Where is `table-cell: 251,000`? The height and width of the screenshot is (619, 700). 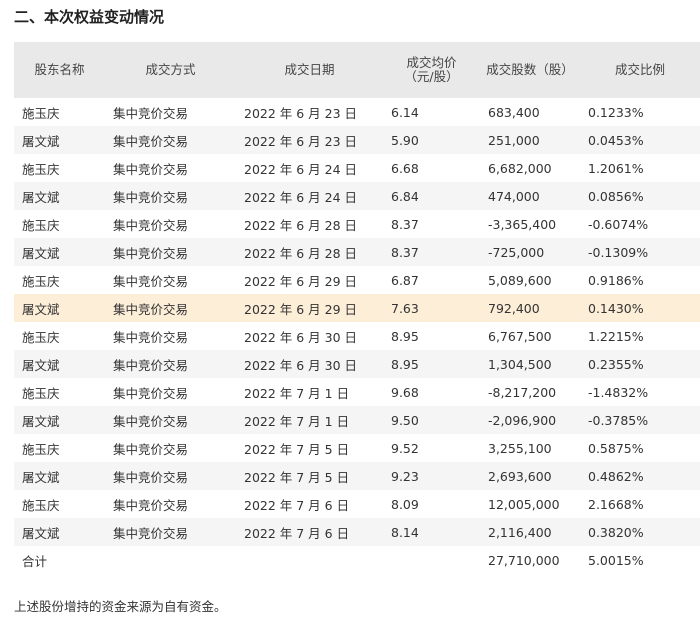
table-cell: 251,000 is located at coordinates (530, 140).